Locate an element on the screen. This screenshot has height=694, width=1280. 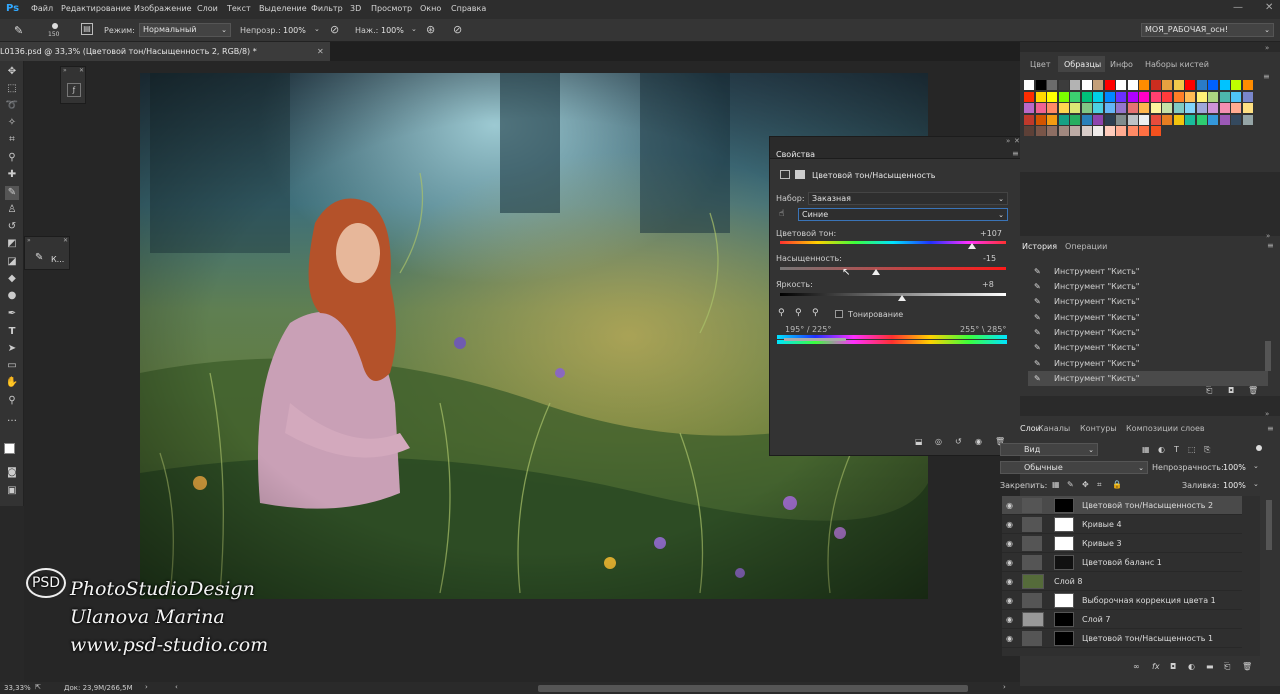
new-adjustment-icon: ◐ is located at coordinates (1191, 666).